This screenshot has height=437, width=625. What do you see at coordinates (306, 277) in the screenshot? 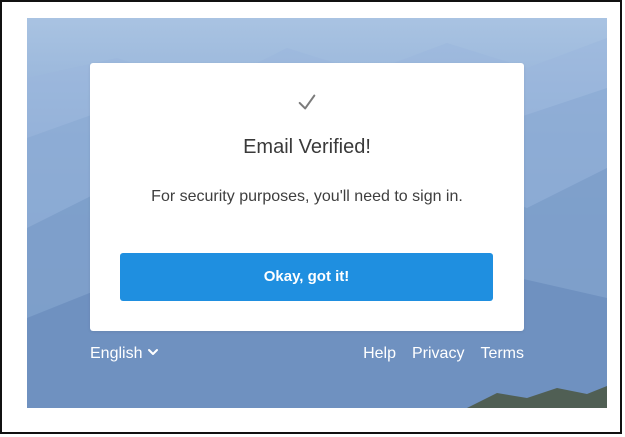
I see `confirm-button: Okay, got it!` at bounding box center [306, 277].